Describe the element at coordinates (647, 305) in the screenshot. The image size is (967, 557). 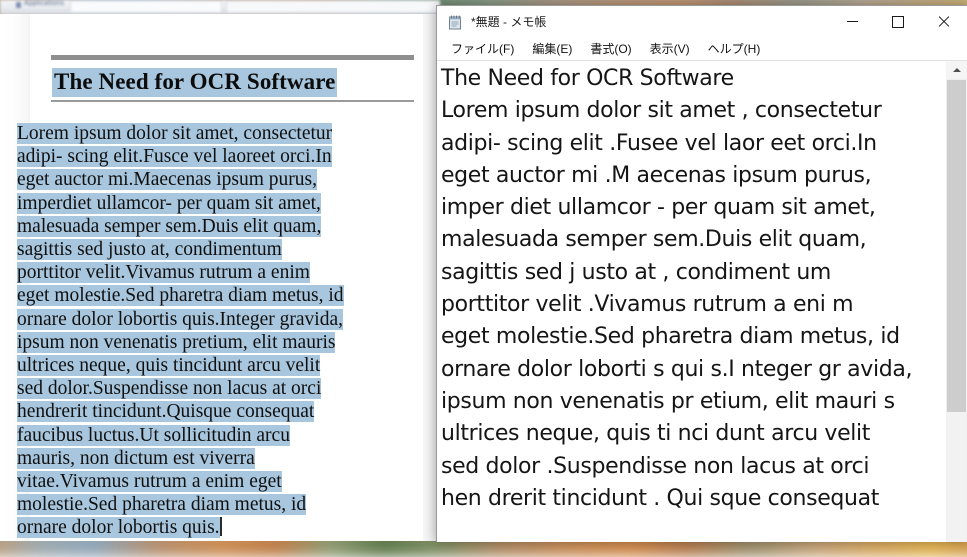
I see `notepad-text-line: porttitor velit .Vivamus rutrum a eni m` at that location.